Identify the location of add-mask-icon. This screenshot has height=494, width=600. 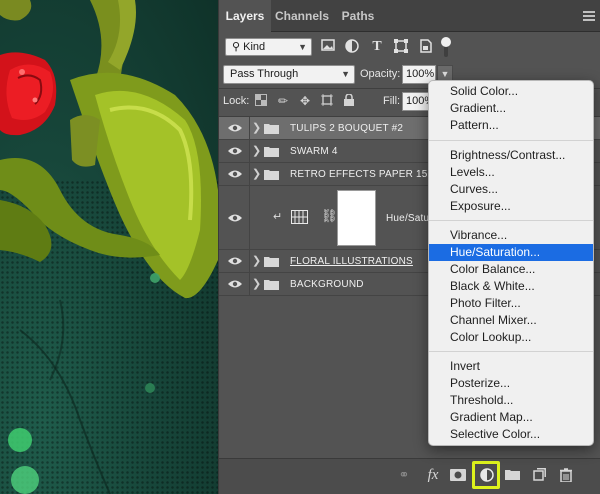
(458, 475).